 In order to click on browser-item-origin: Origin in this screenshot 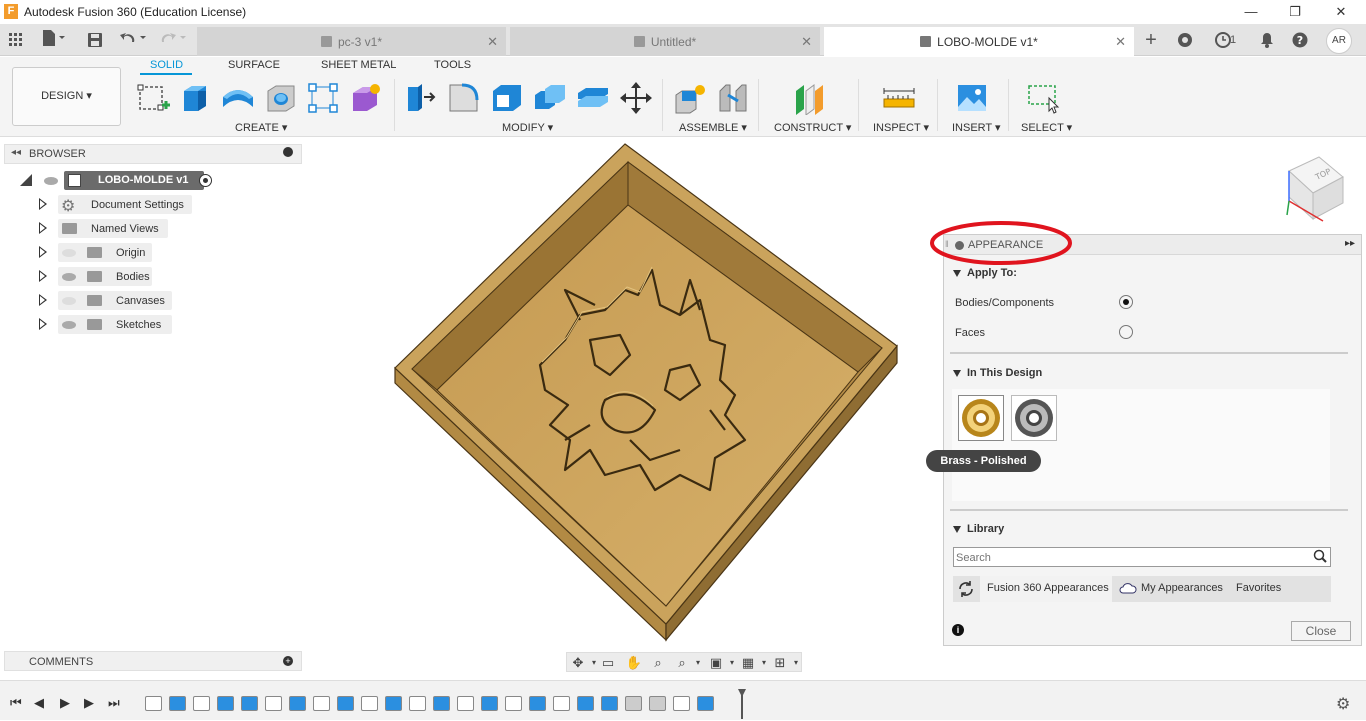, I will do `click(118, 252)`.